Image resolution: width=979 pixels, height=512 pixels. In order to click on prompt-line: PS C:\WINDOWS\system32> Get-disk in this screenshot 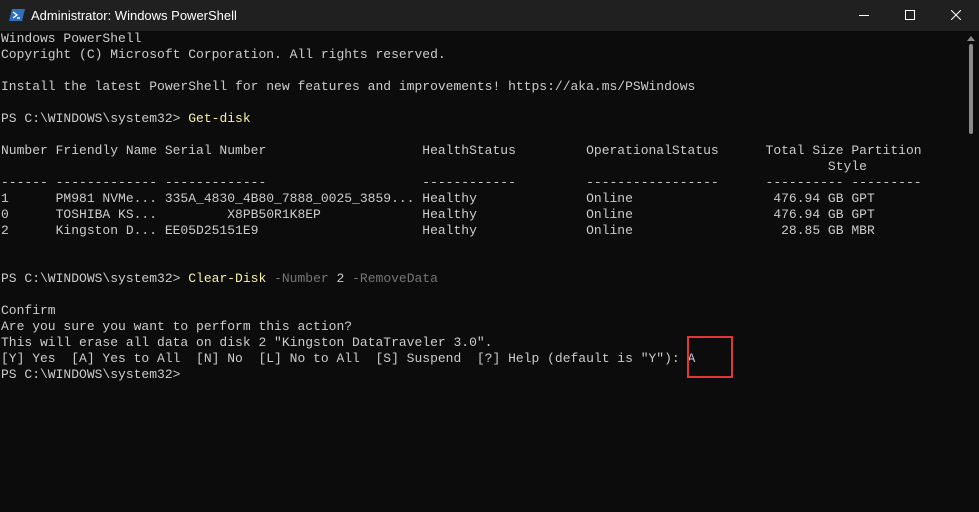, I will do `click(126, 119)`.